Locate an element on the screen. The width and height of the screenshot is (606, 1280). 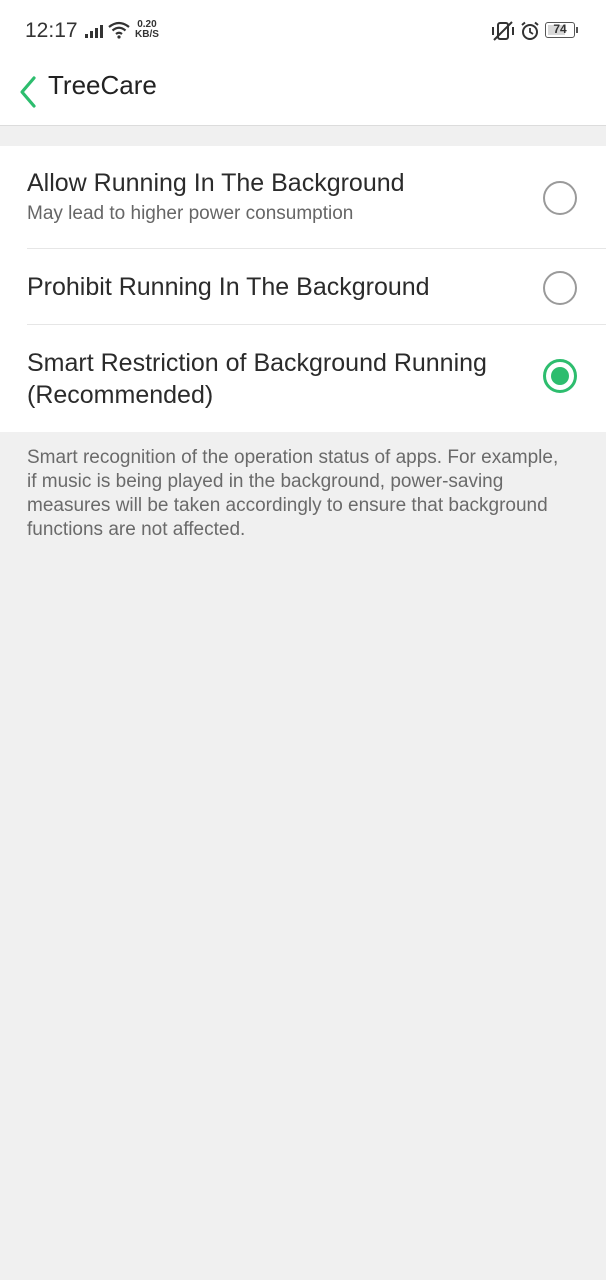
radio-button-selected is located at coordinates (560, 376).